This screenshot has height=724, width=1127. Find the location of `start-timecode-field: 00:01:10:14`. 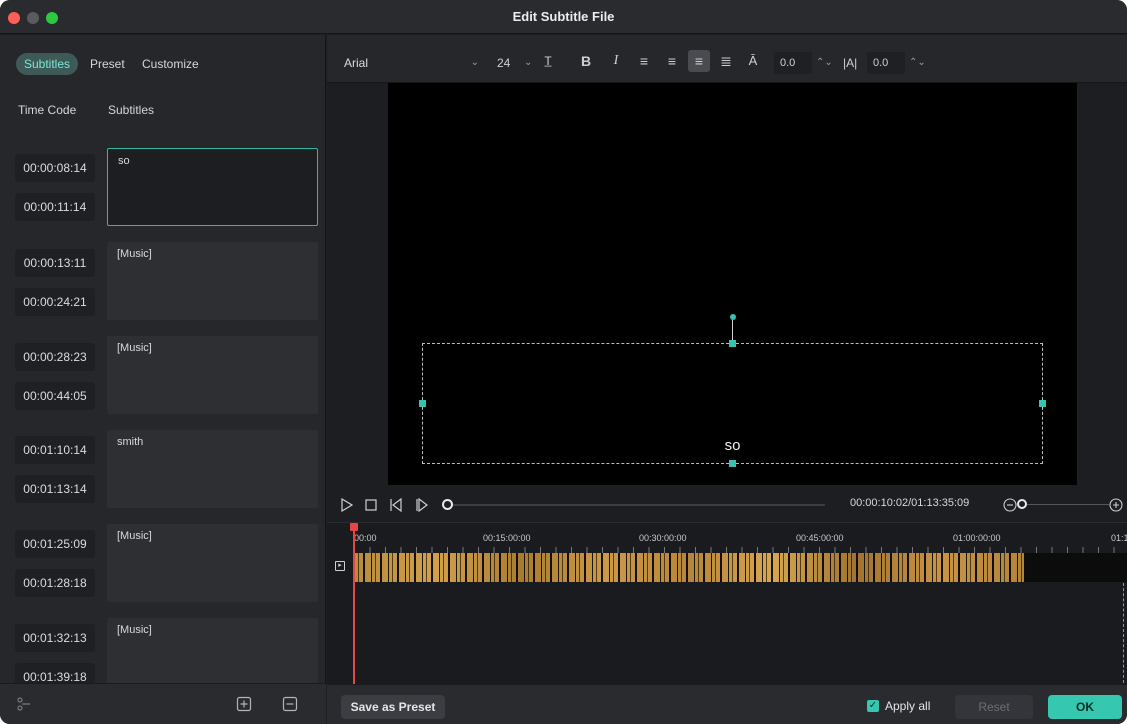

start-timecode-field: 00:01:10:14 is located at coordinates (55, 450).